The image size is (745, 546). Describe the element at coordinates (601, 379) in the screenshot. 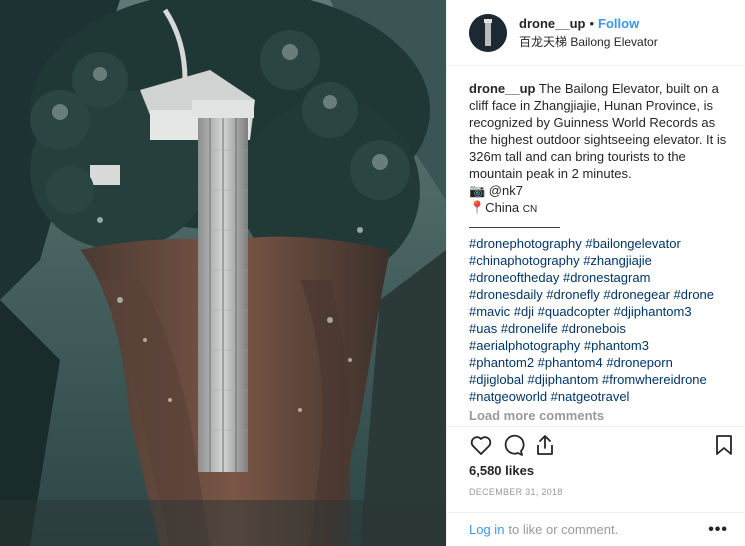

I see `hashtag-line: #djiglobal #djiphantom #fromwhereidrone` at that location.